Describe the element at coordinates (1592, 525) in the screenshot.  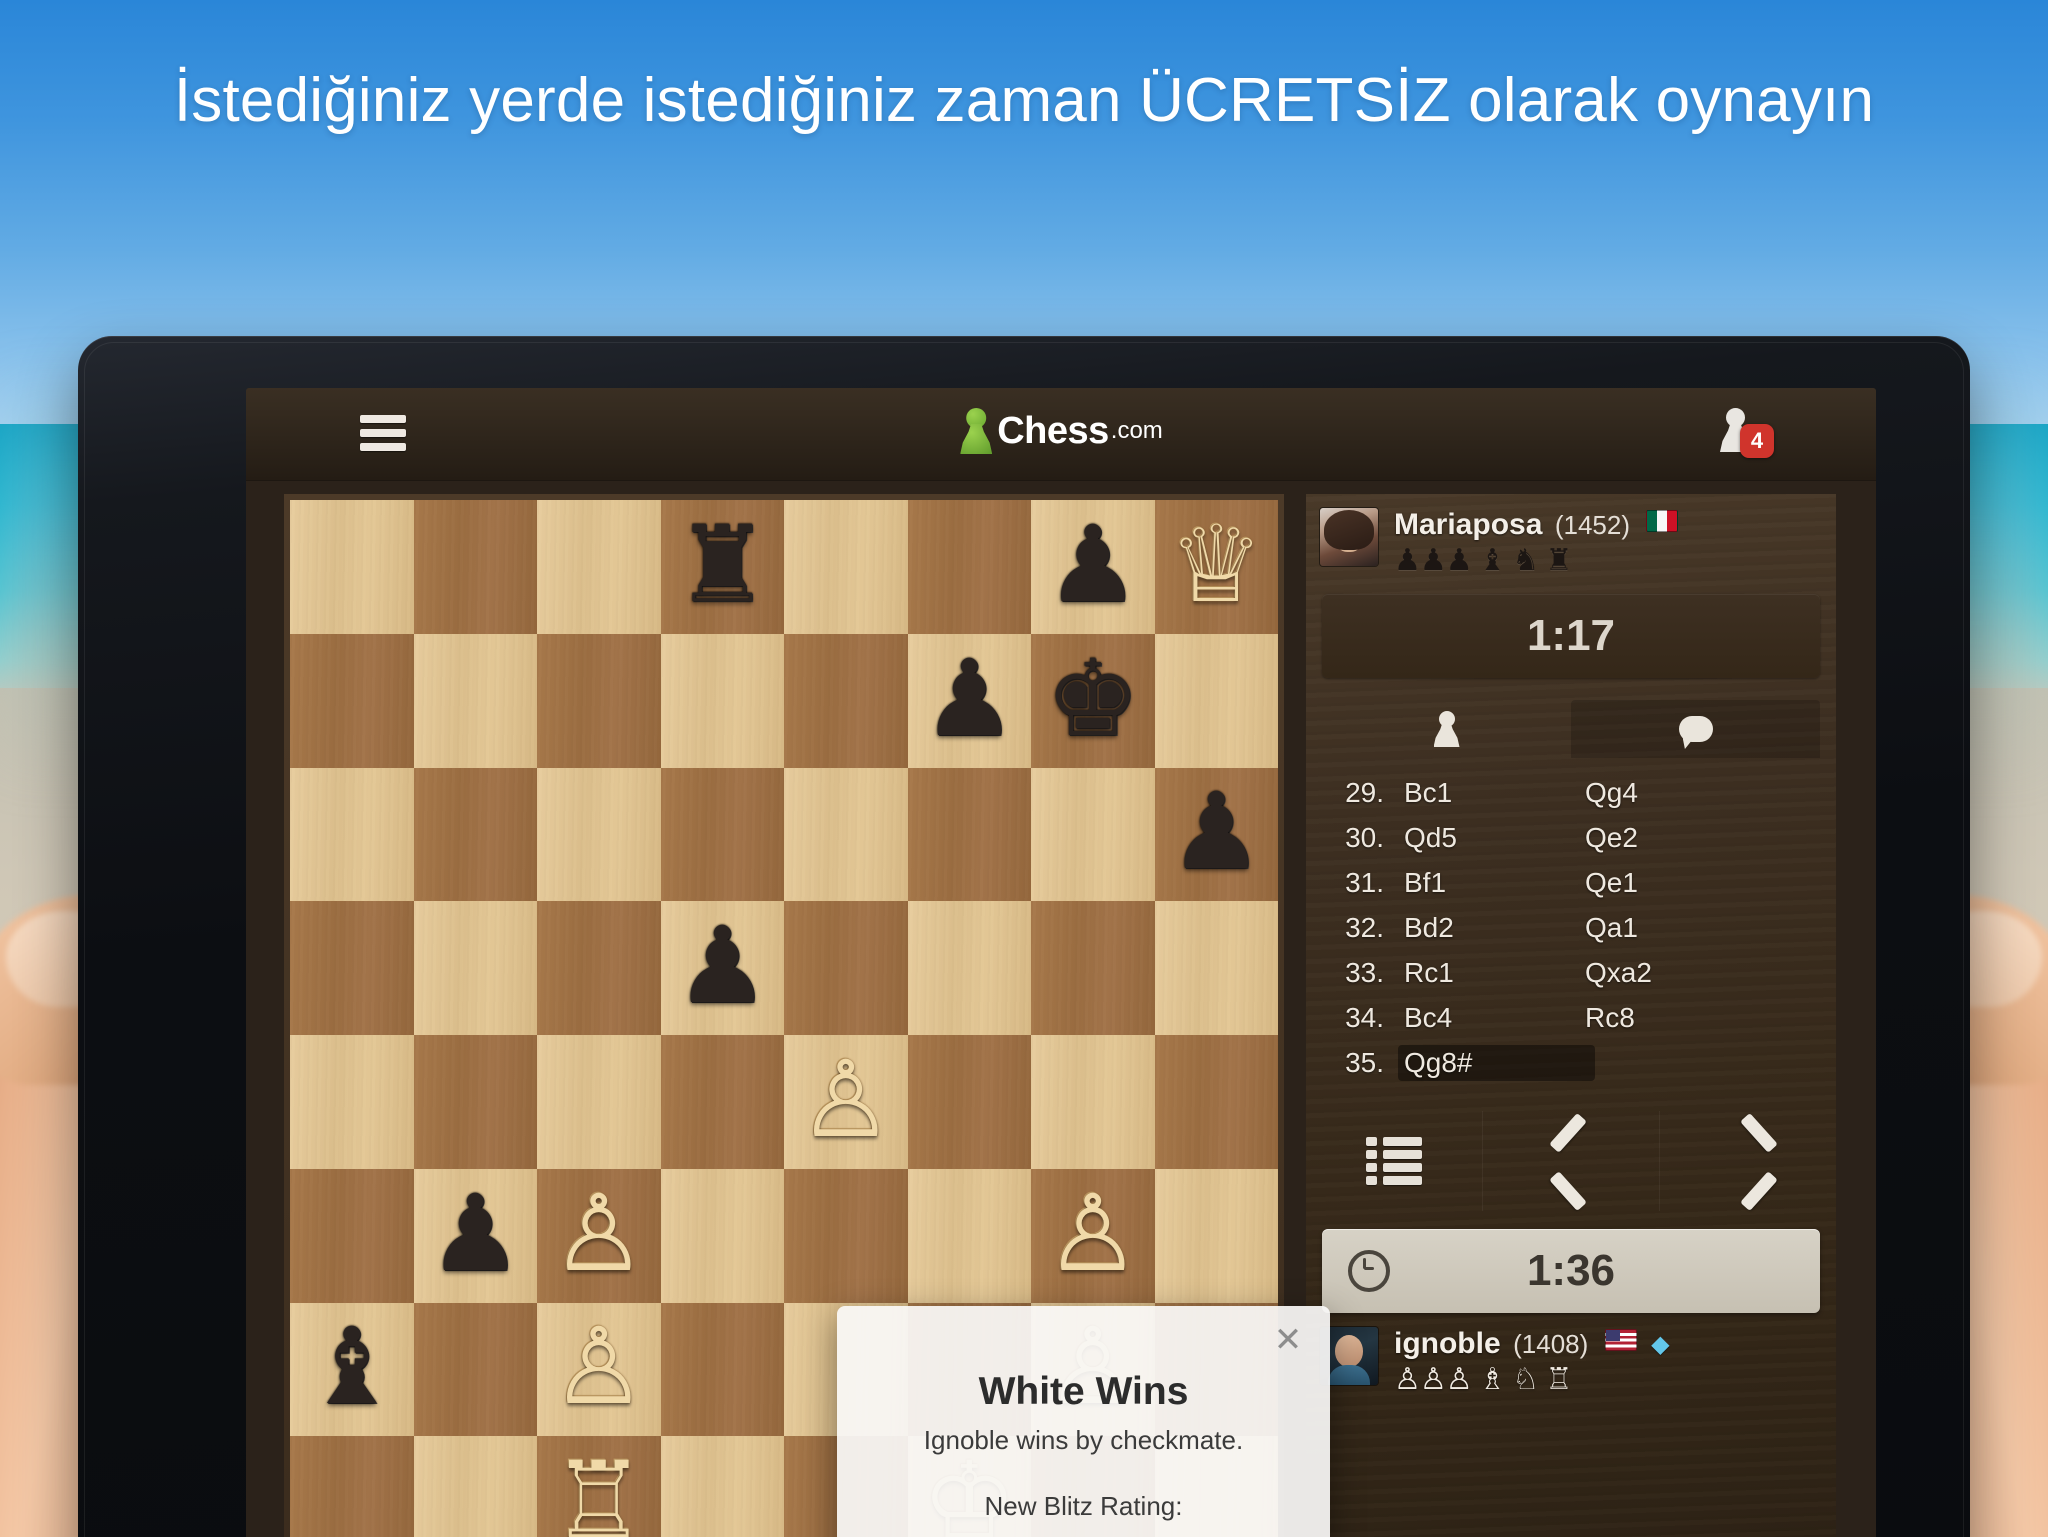
I see `player-rating: (1452)` at that location.